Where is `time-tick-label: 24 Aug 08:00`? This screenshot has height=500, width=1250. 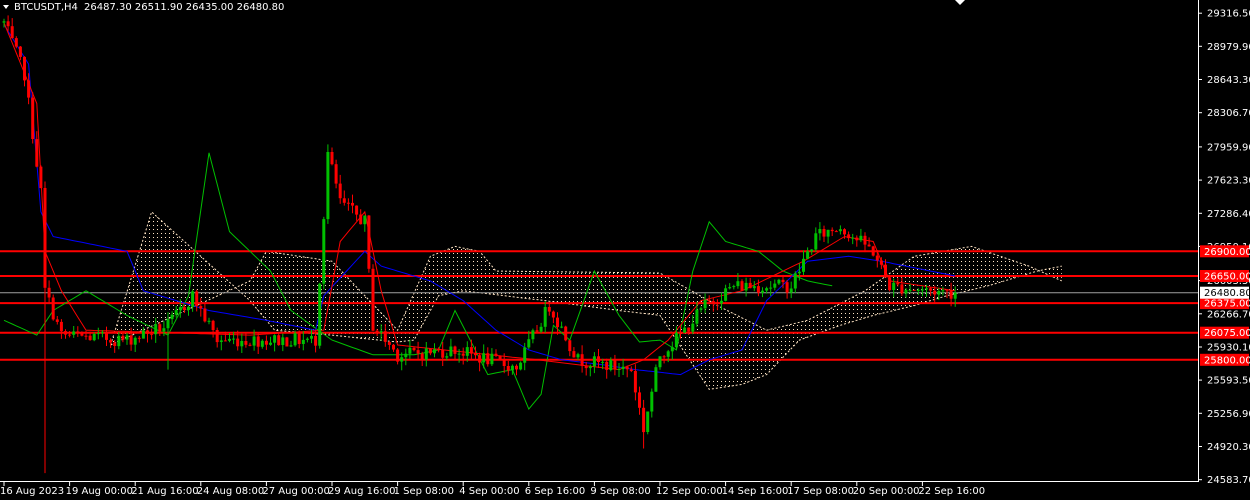
time-tick-label: 24 Aug 08:00 is located at coordinates (230, 491).